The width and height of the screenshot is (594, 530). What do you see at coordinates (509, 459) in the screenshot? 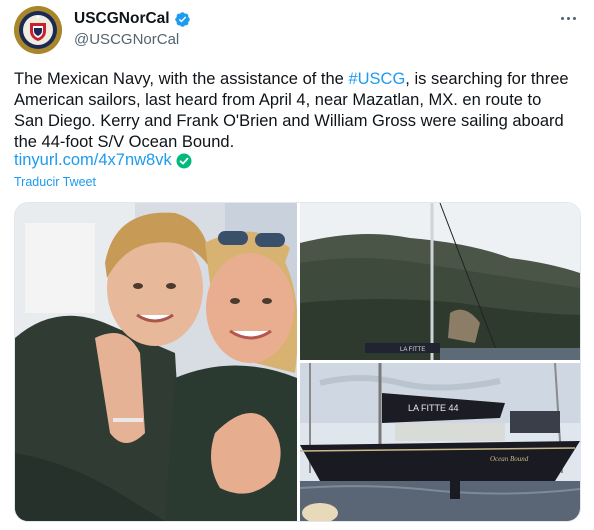
I see `hull-lettering: Ocean Bound` at bounding box center [509, 459].